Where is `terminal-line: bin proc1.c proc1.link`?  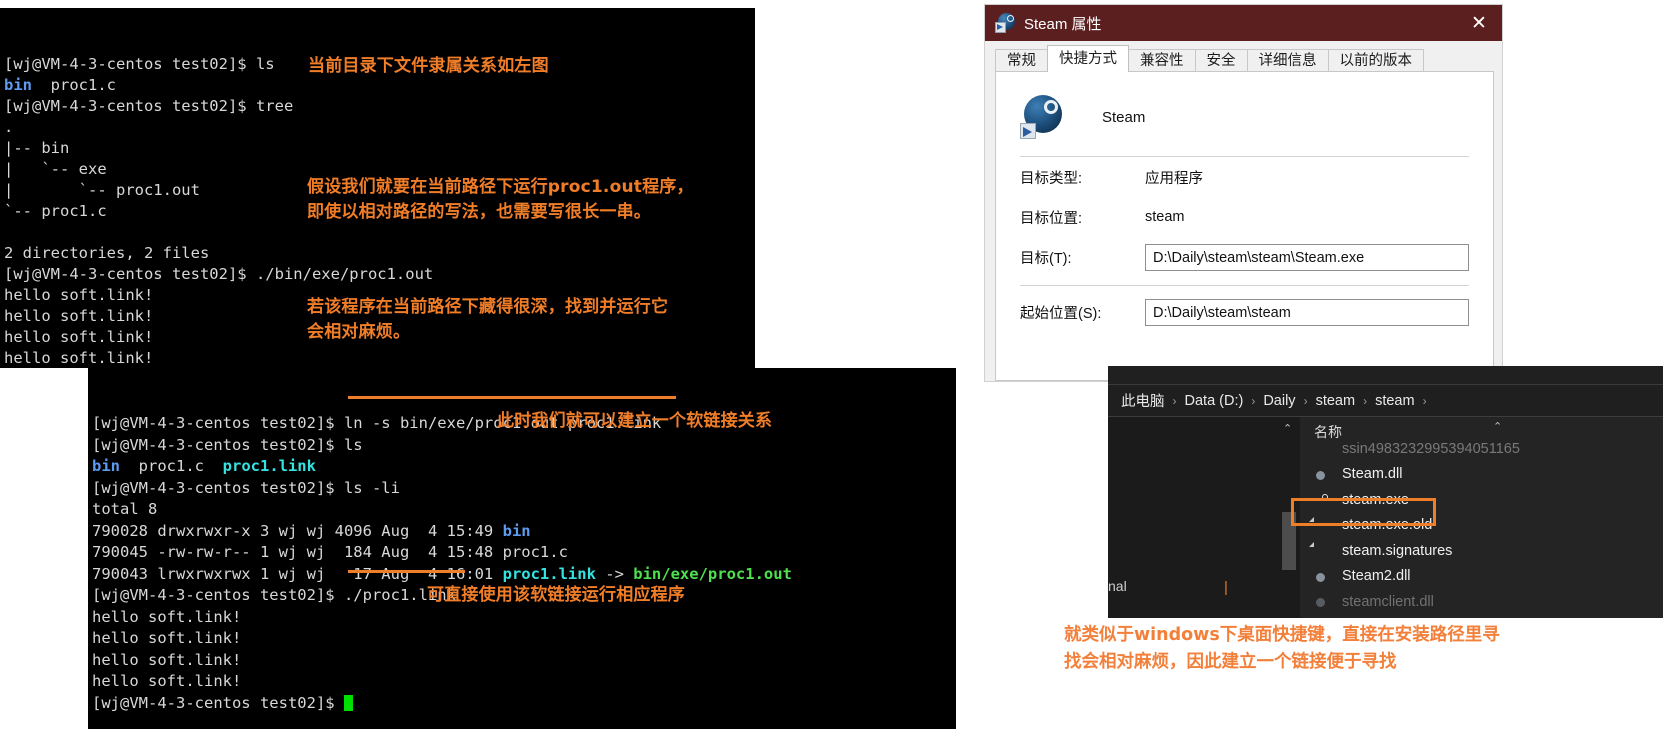
terminal-line: bin proc1.c proc1.link is located at coordinates (524, 467).